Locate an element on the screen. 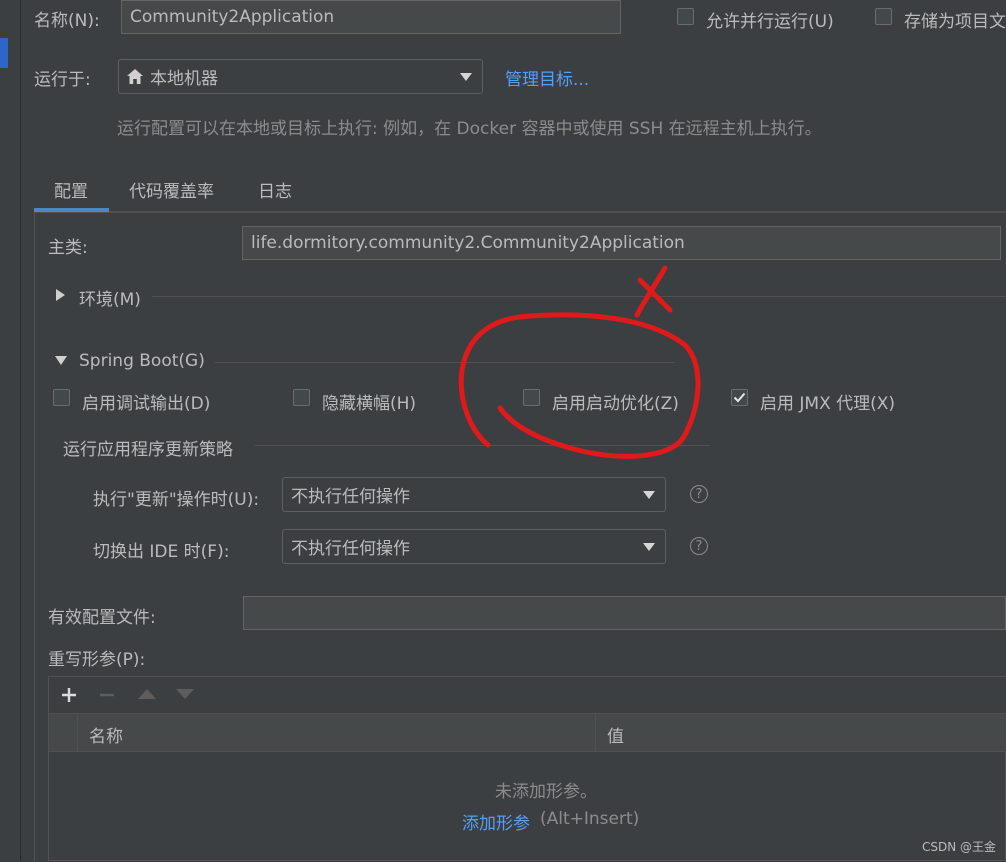 The width and height of the screenshot is (1006, 862). main-class-label: 主类: is located at coordinates (68, 248).